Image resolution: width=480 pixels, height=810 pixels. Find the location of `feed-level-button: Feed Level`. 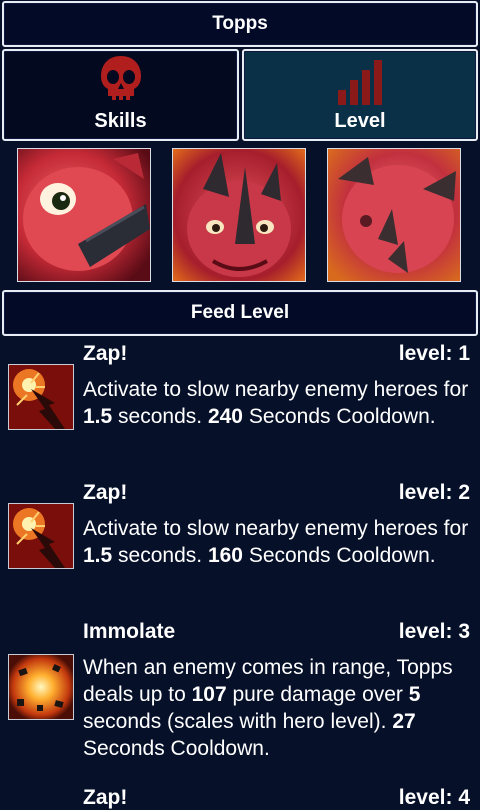

feed-level-button: Feed Level is located at coordinates (240, 313).